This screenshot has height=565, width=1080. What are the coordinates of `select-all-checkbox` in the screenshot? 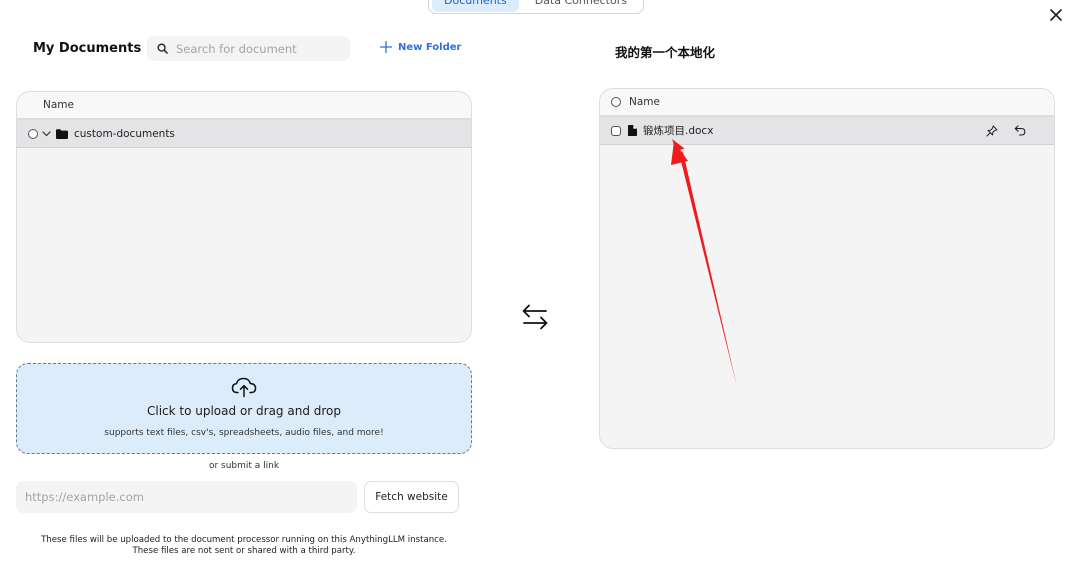 It's located at (616, 102).